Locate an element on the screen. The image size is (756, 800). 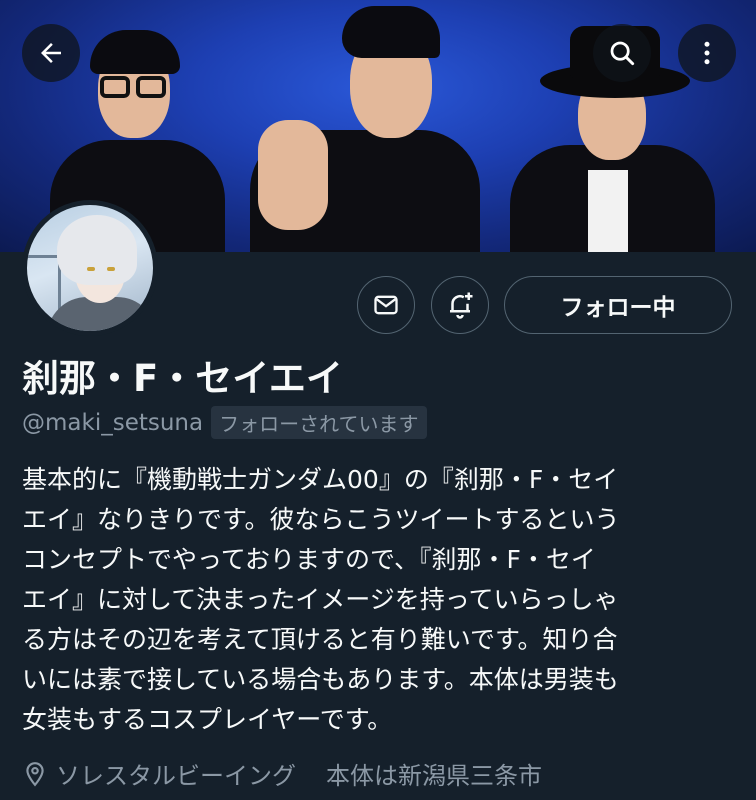
bio-line: エイ』に対して決まったイメージを持っていらっしゃ is located at coordinates (320, 599).